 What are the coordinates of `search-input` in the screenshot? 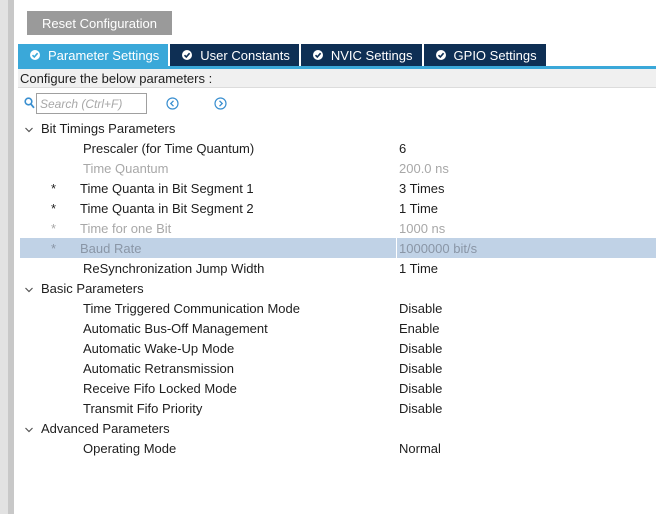 It's located at (91, 103).